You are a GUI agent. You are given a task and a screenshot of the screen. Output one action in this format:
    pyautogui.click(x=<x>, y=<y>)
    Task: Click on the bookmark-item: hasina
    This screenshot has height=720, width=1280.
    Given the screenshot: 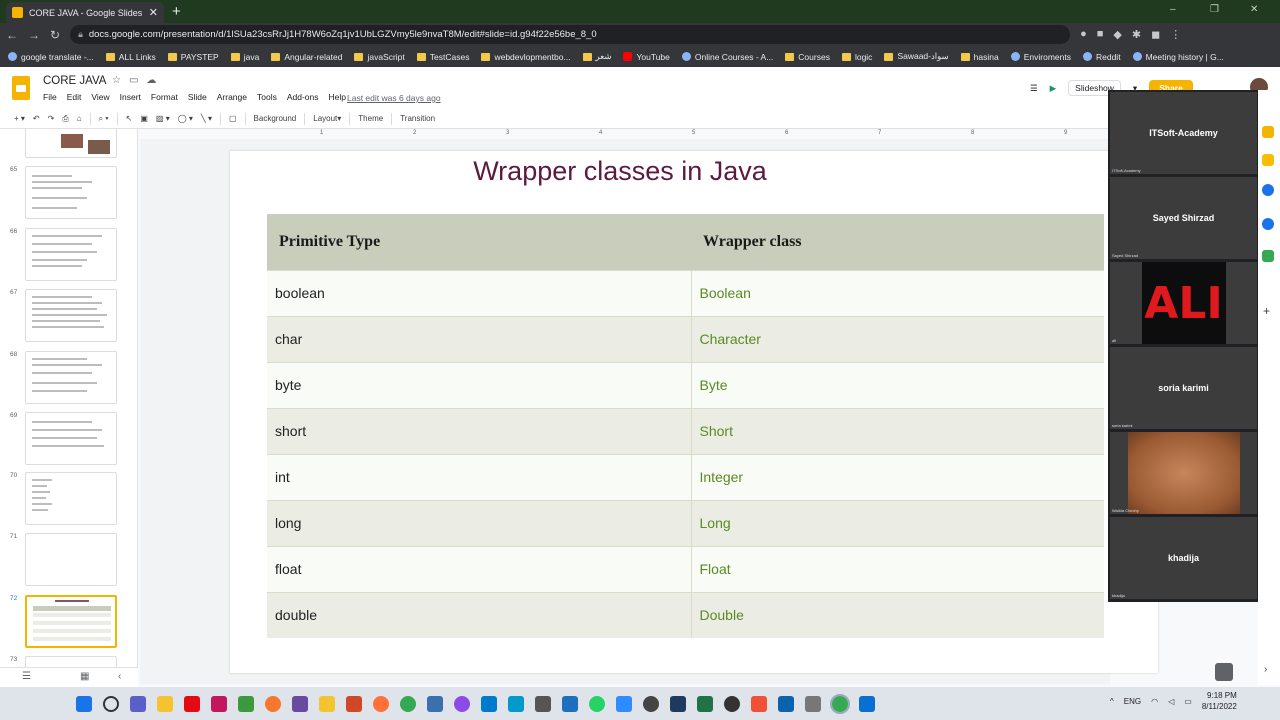 What is the action you would take?
    pyautogui.click(x=979, y=57)
    